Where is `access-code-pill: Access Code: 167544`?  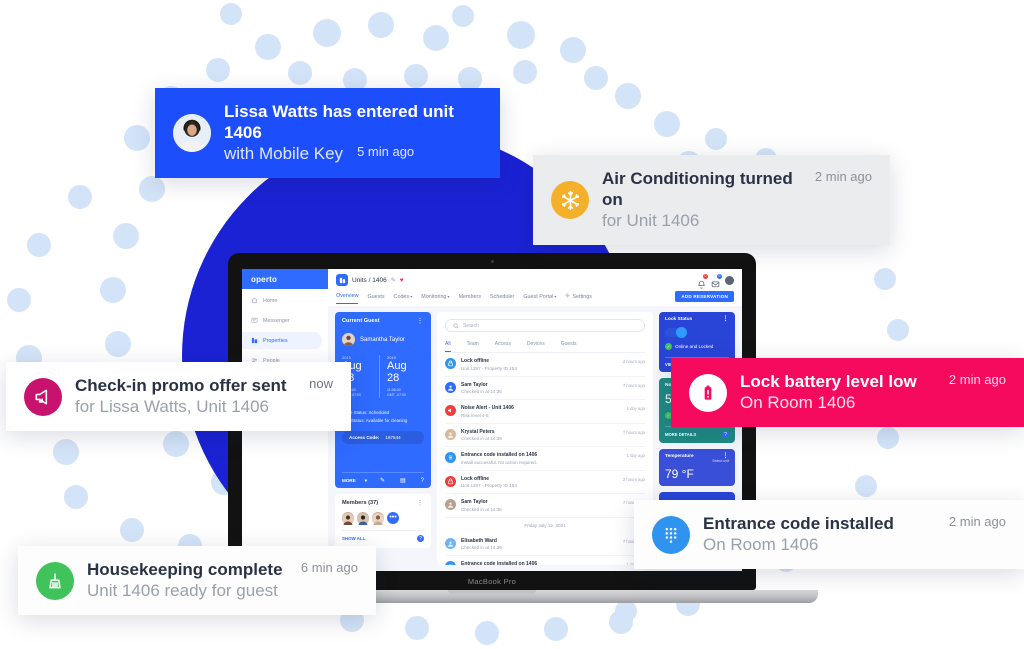 access-code-pill: Access Code: 167544 is located at coordinates (383, 437).